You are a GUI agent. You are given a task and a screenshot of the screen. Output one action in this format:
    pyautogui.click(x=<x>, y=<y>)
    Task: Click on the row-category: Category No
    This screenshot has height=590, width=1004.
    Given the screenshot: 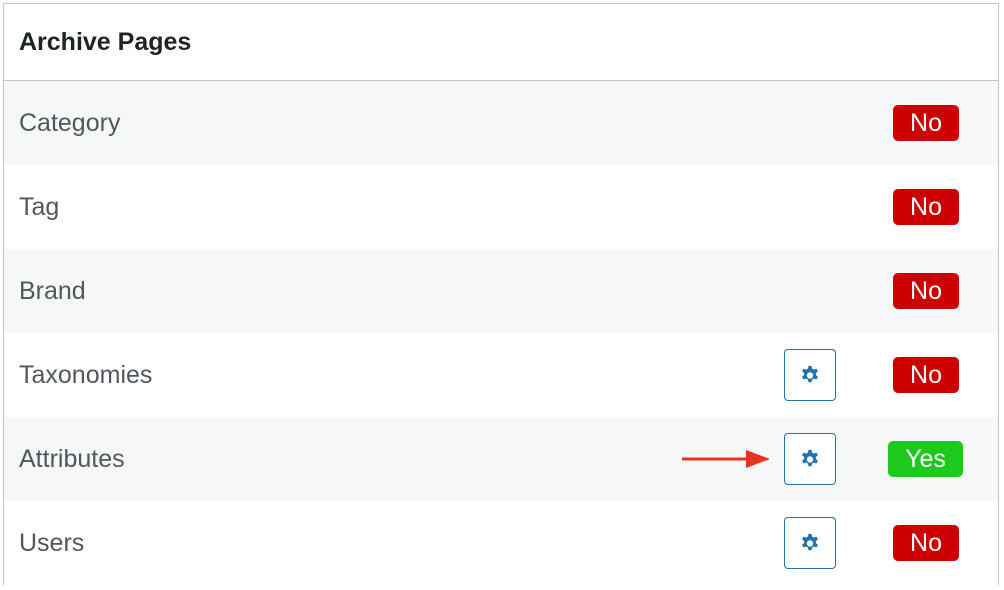 What is the action you would take?
    pyautogui.click(x=501, y=123)
    